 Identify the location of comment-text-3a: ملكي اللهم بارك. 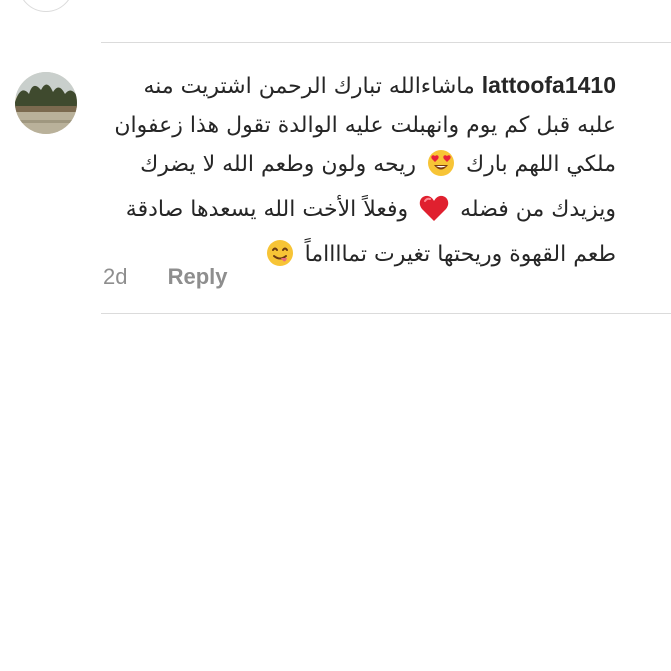
(540, 164).